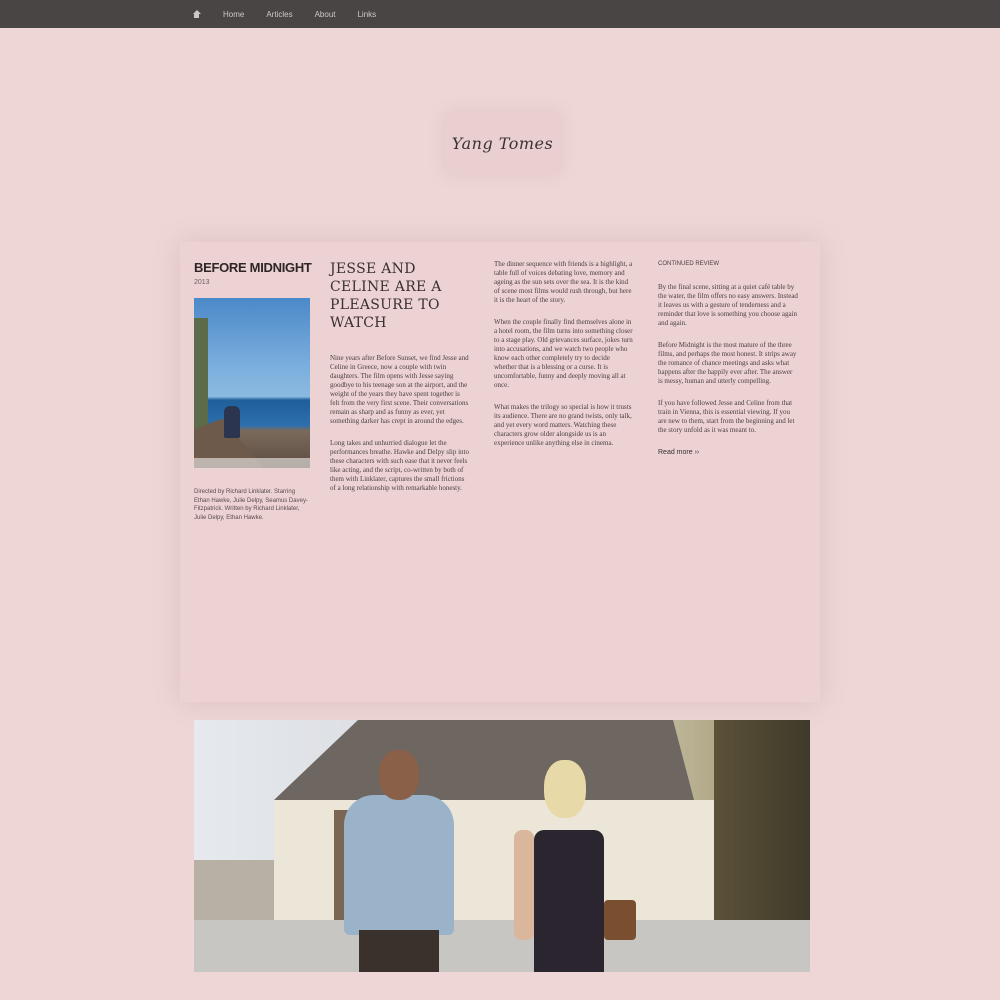 This screenshot has height=1000, width=1000. I want to click on site-logo: Yang Tomes, so click(502, 143).